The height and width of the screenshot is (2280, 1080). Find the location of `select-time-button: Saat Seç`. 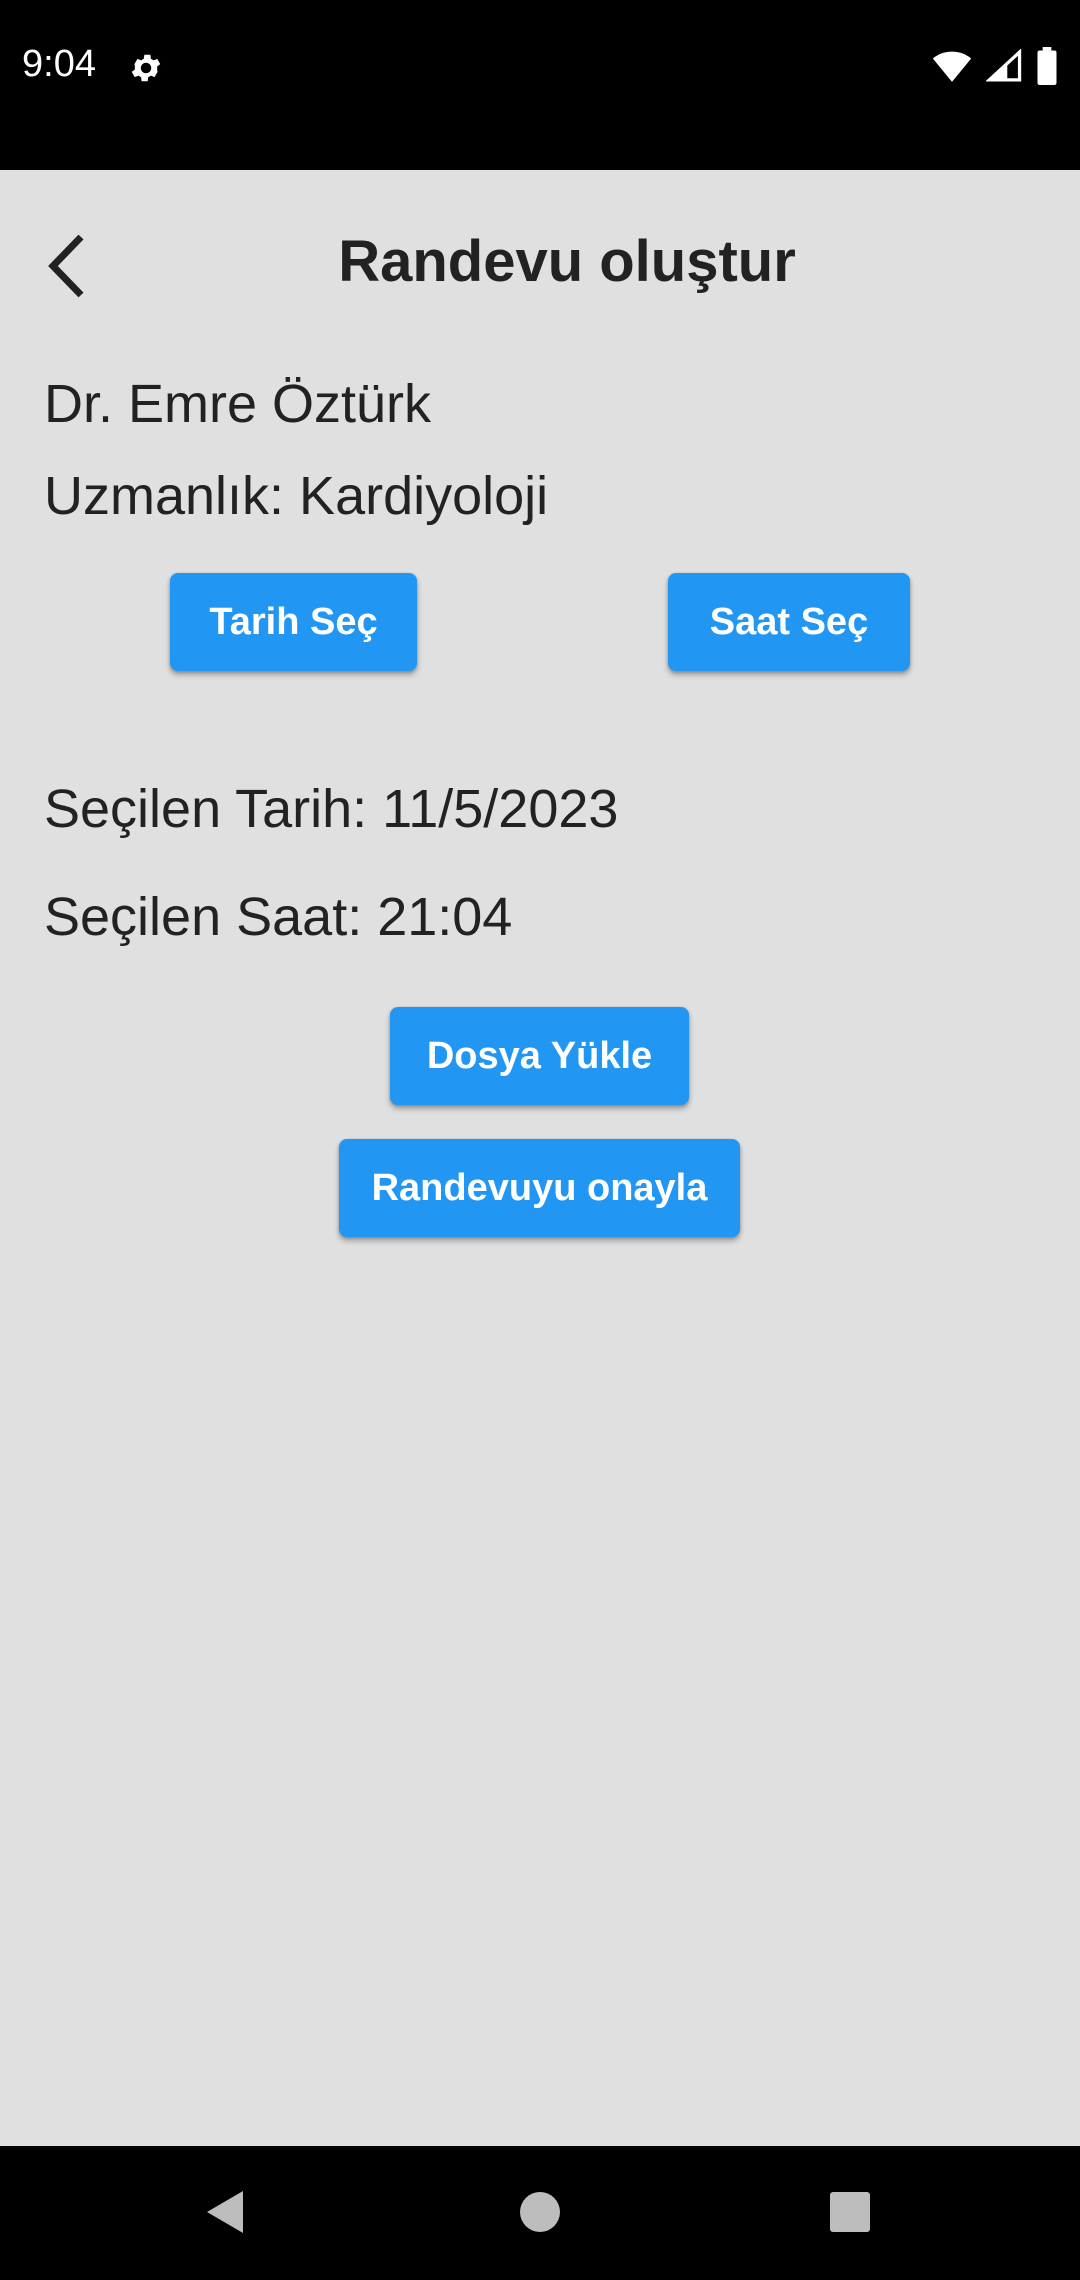

select-time-button: Saat Seç is located at coordinates (789, 622).